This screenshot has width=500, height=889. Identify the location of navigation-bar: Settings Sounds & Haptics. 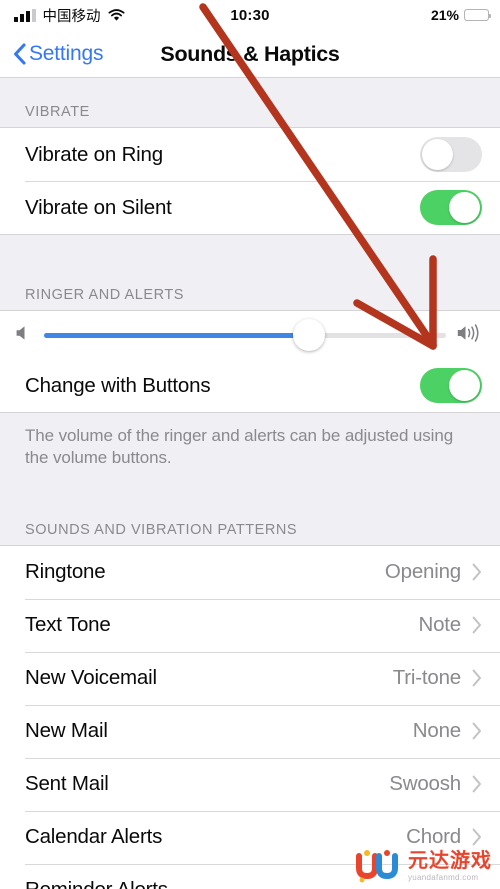
(250, 54).